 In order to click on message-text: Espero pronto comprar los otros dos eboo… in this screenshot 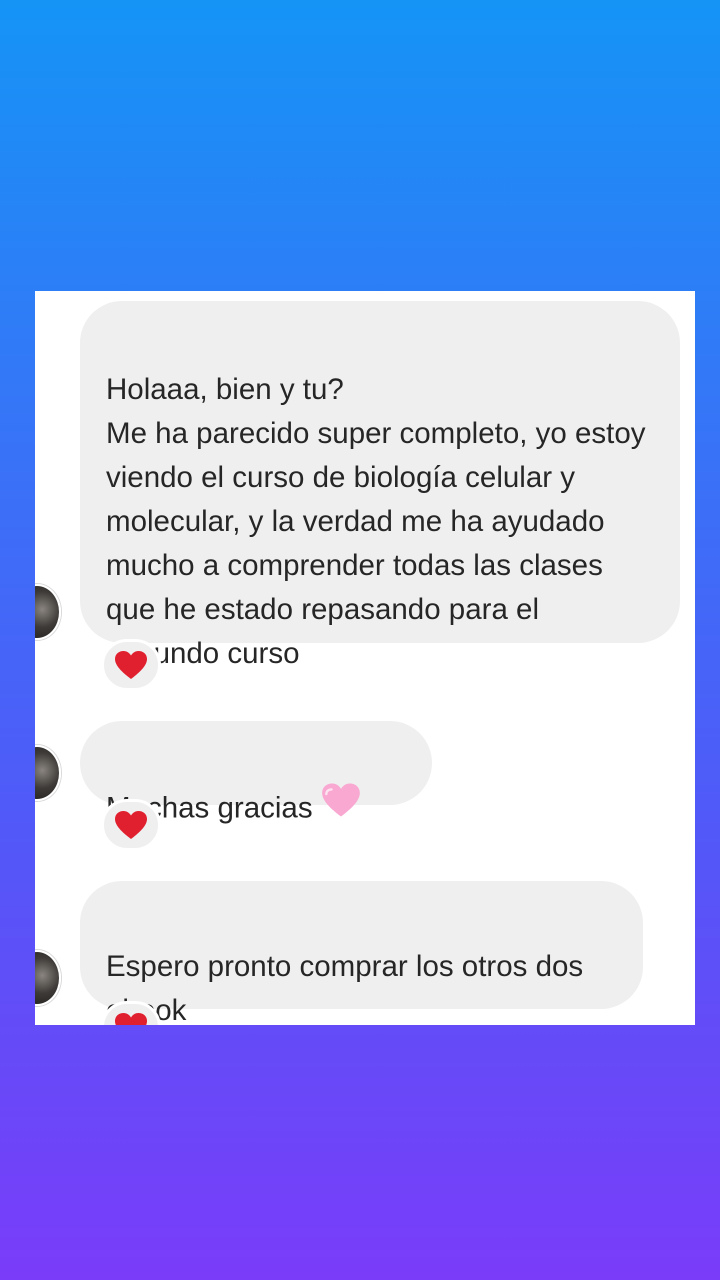, I will do `click(345, 987)`.